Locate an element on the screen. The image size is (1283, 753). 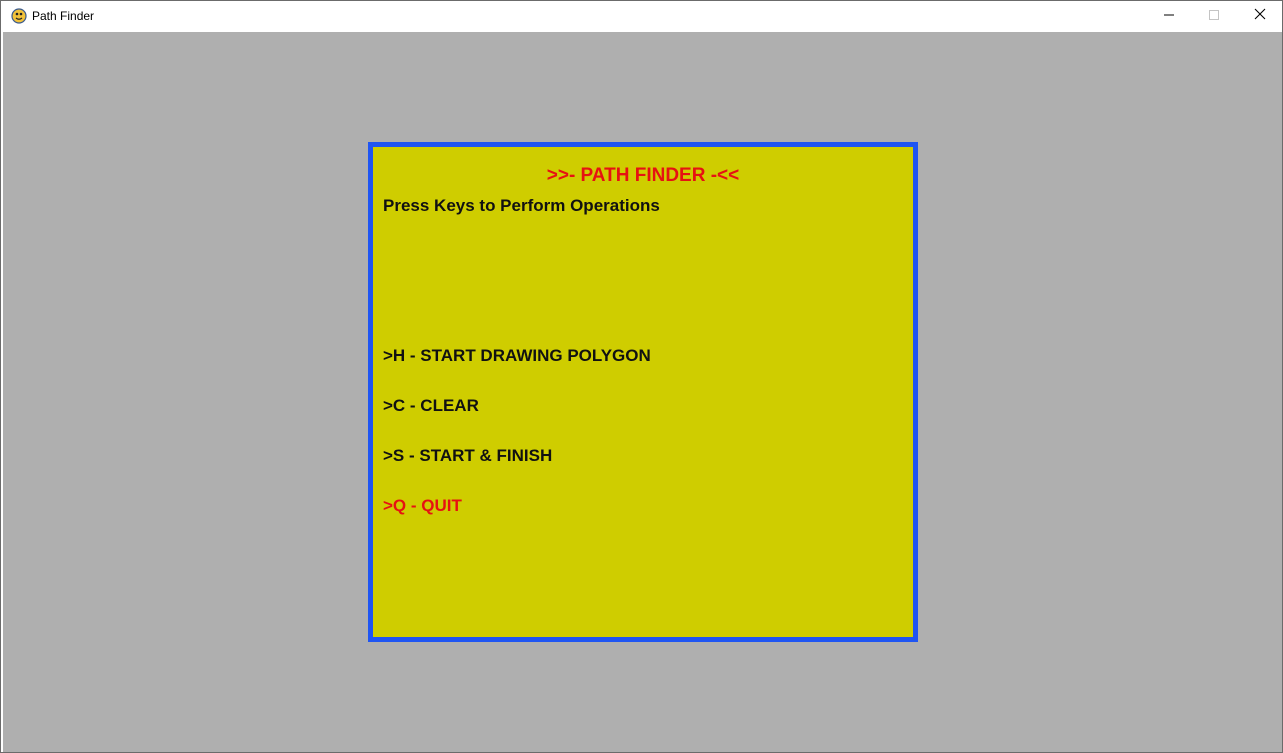
option-clear: >C - CLEAR is located at coordinates (431, 405).